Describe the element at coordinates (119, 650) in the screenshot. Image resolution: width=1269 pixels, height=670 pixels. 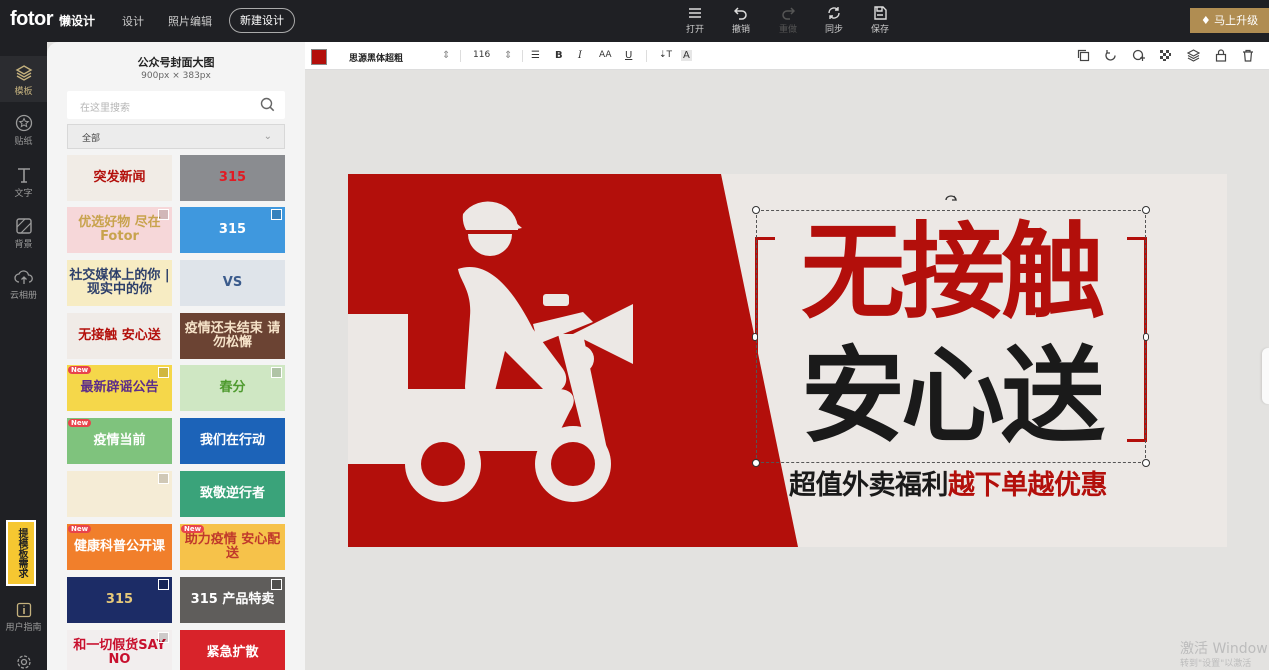
I see `template-thumbnail: 和一切假货SAY NO` at that location.